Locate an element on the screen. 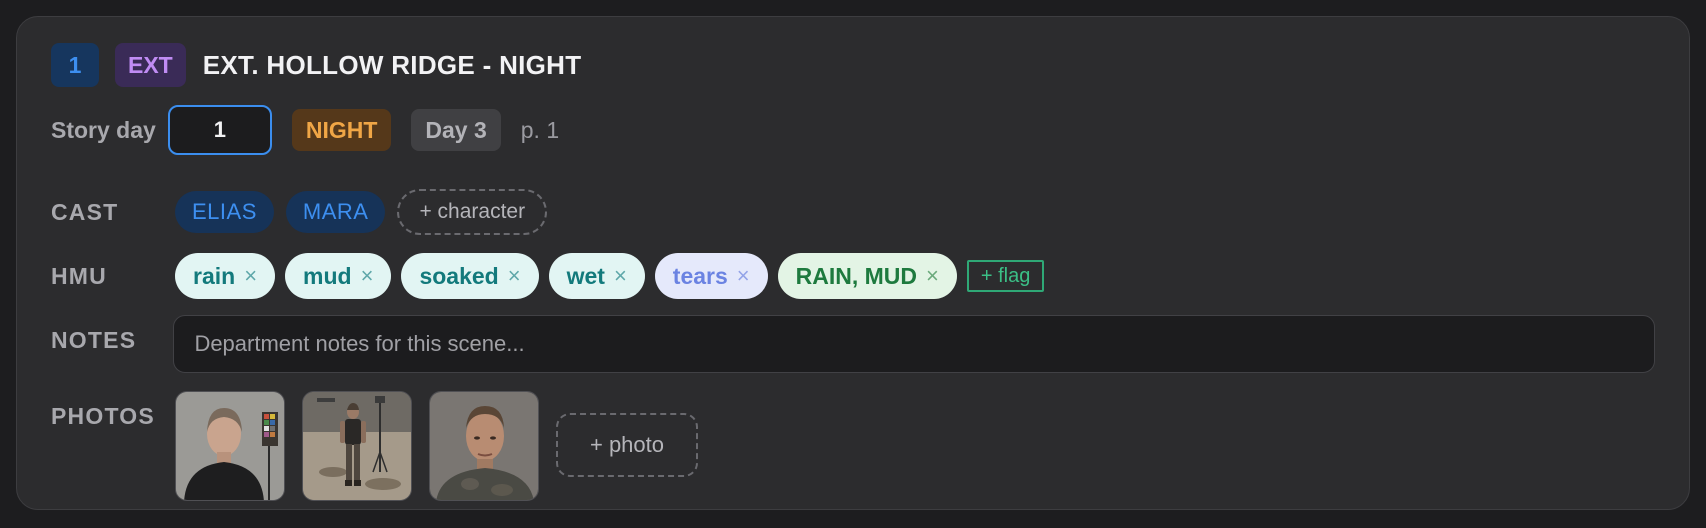 The image size is (1706, 528). hmu-tag: wet × is located at coordinates (596, 276).